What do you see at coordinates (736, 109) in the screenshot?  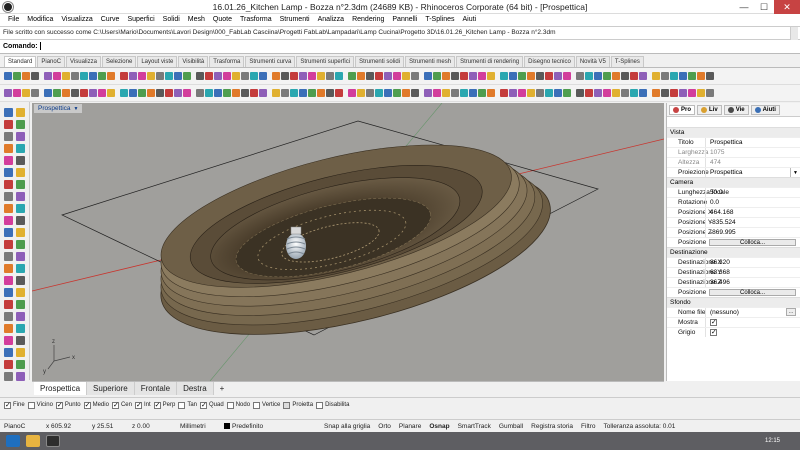 I see `panel-tab-views: Vie` at bounding box center [736, 109].